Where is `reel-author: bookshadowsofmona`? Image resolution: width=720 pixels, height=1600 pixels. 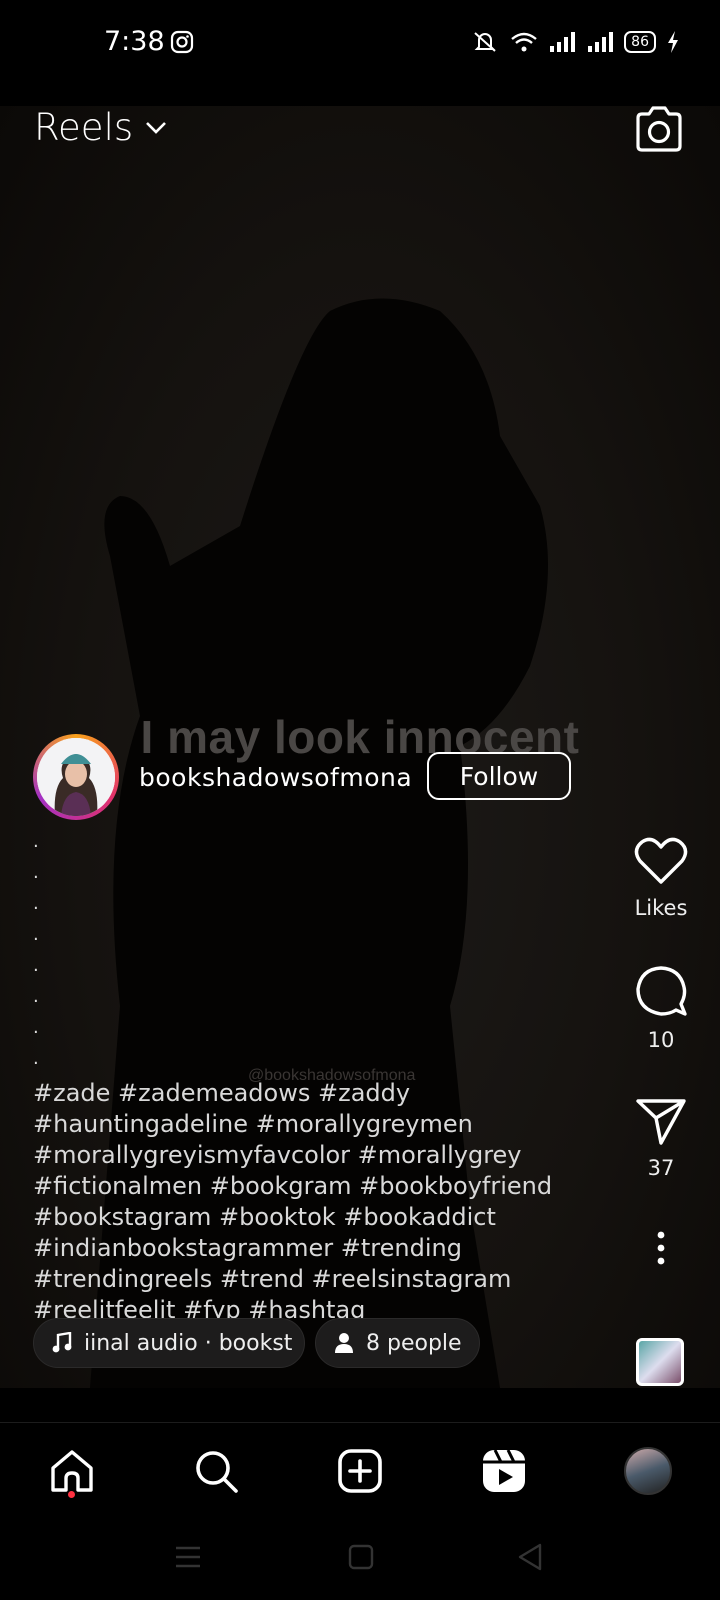 reel-author: bookshadowsofmona is located at coordinates (222, 777).